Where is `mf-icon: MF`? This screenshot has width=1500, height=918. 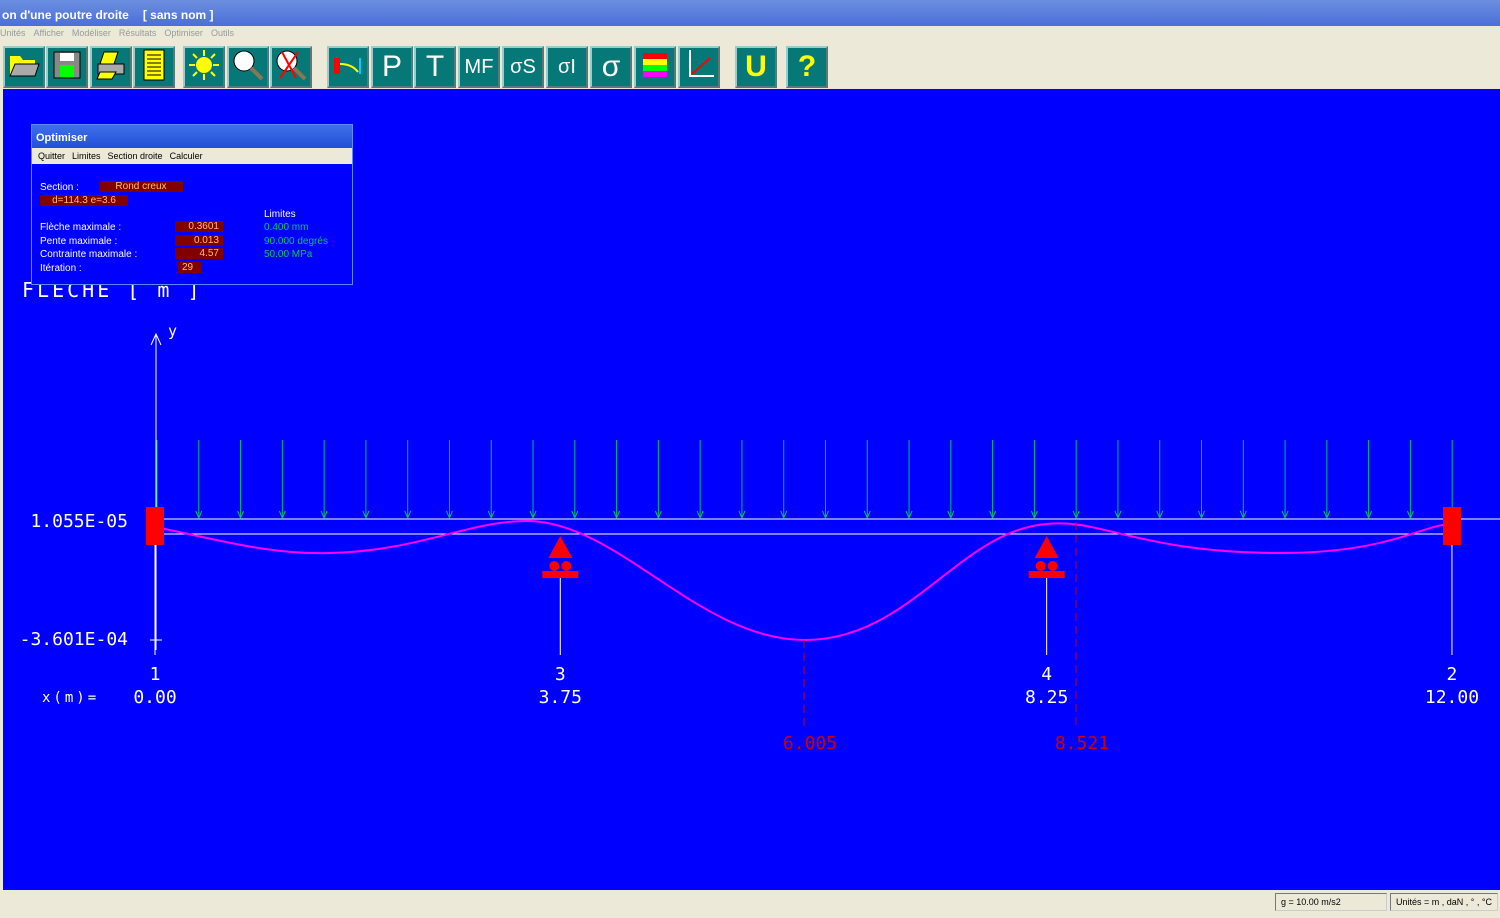 mf-icon: MF is located at coordinates (479, 66).